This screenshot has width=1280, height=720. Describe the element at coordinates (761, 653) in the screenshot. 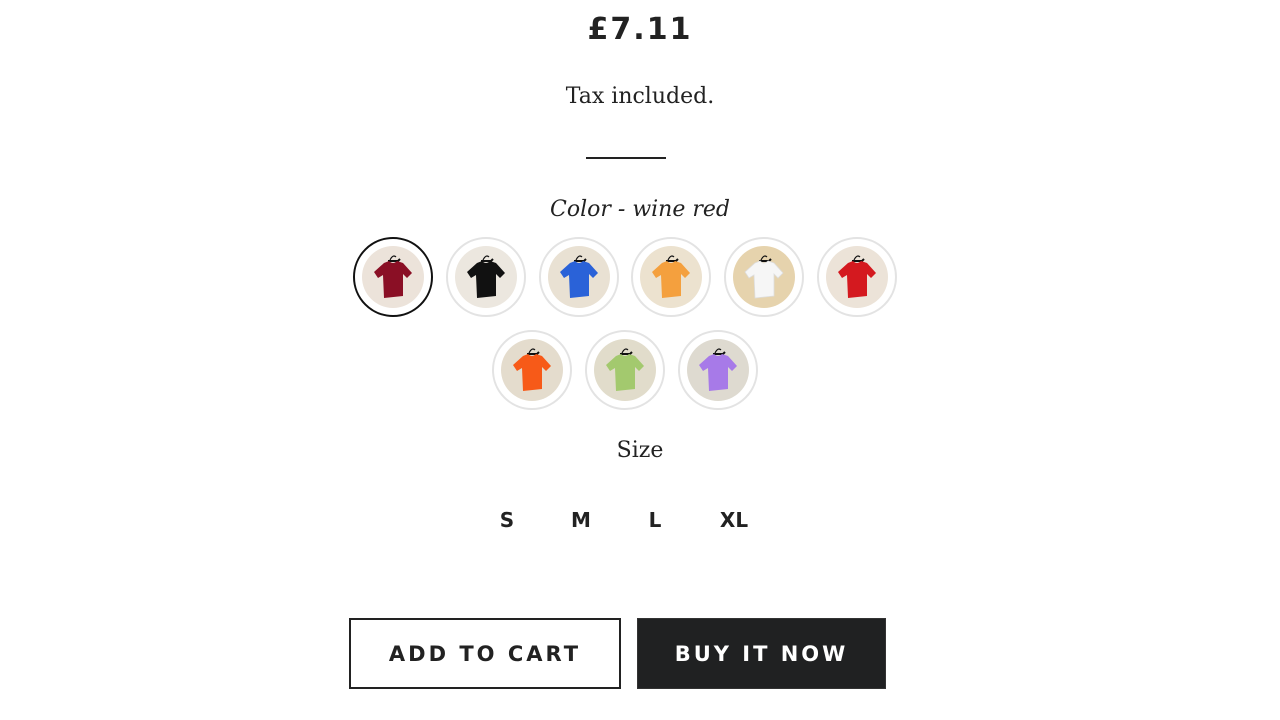

I see `buy-it-now-button: BUY IT NOW` at that location.